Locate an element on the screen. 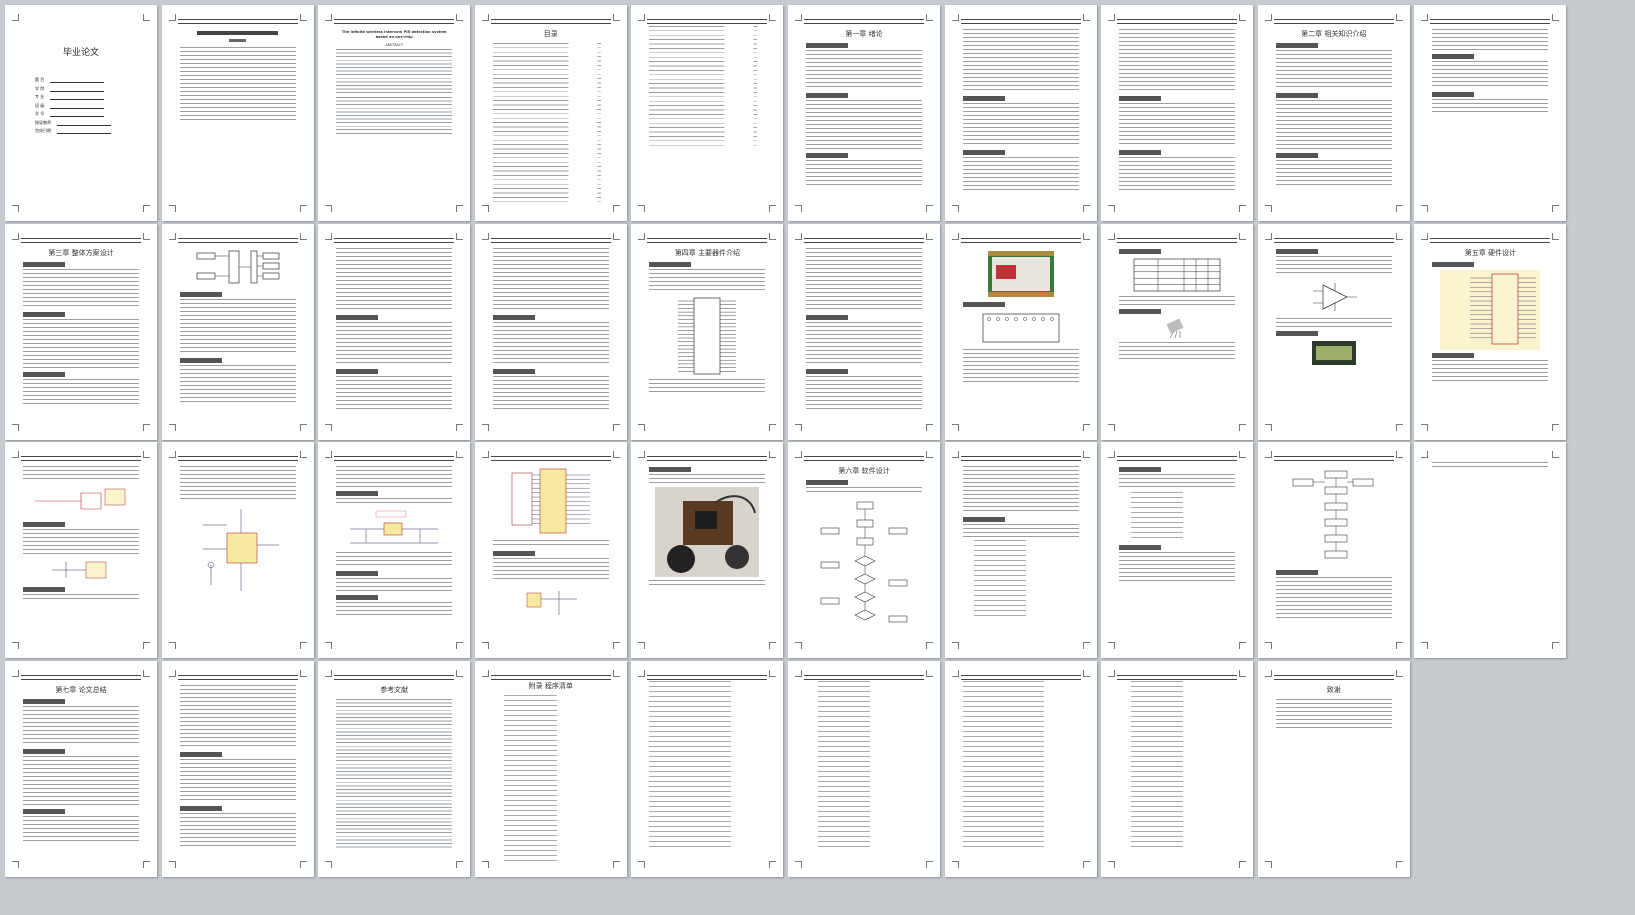 The width and height of the screenshot is (1635, 915). english-abstract-heading: ABSTRACT is located at coordinates (394, 45).